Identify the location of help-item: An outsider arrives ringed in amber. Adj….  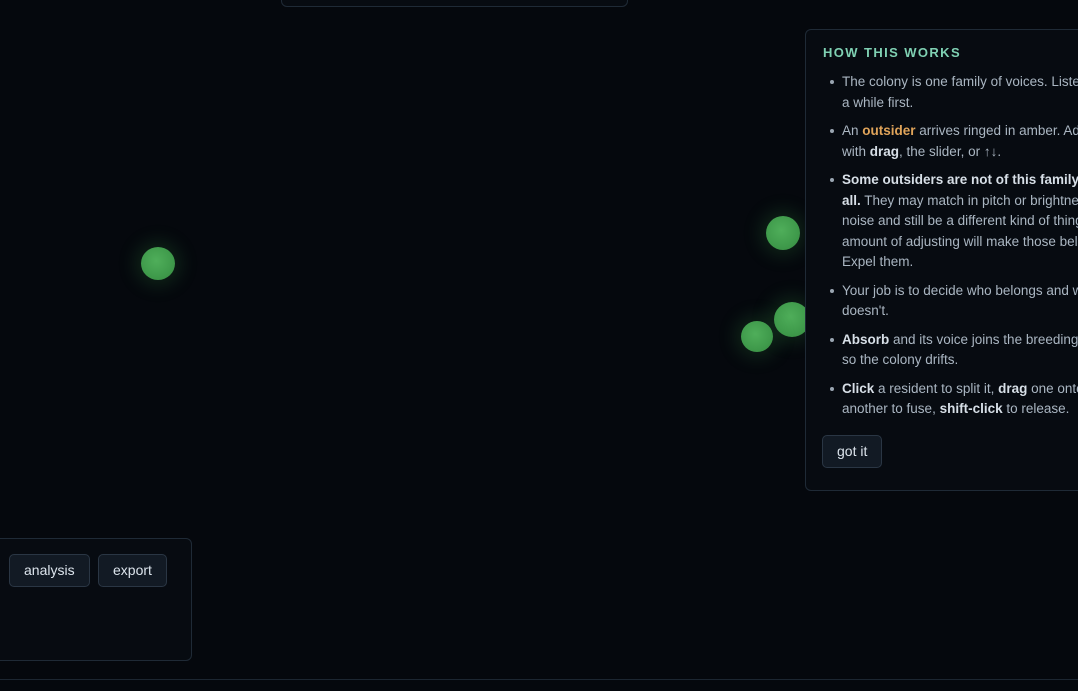
(952, 141).